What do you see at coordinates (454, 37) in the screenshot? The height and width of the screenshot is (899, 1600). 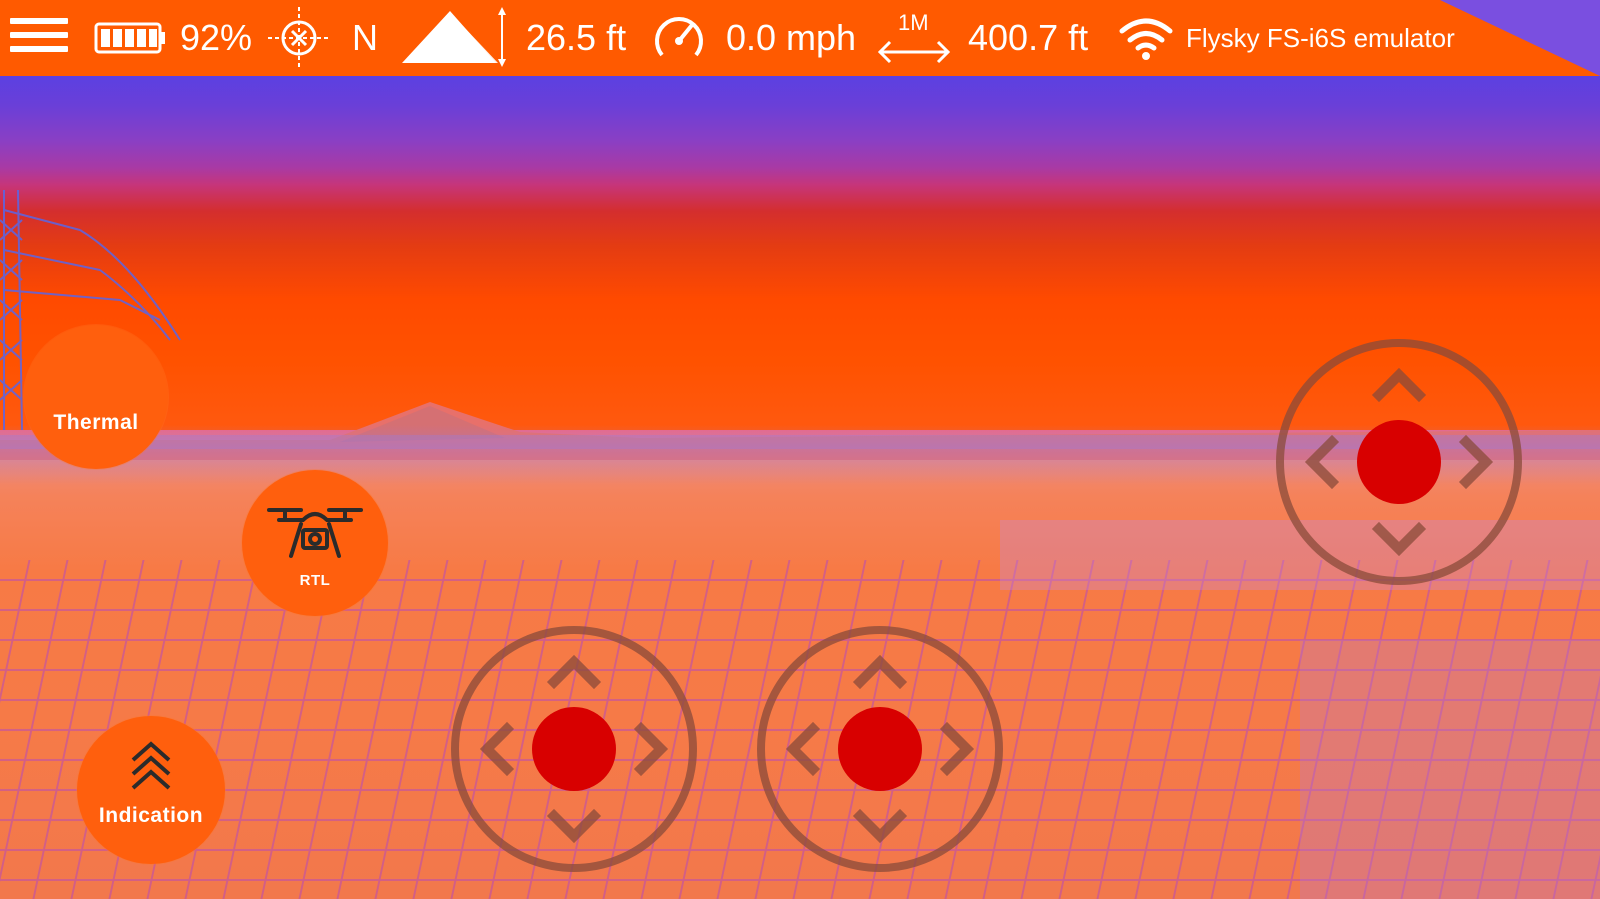 I see `altitude-mountain-icon` at bounding box center [454, 37].